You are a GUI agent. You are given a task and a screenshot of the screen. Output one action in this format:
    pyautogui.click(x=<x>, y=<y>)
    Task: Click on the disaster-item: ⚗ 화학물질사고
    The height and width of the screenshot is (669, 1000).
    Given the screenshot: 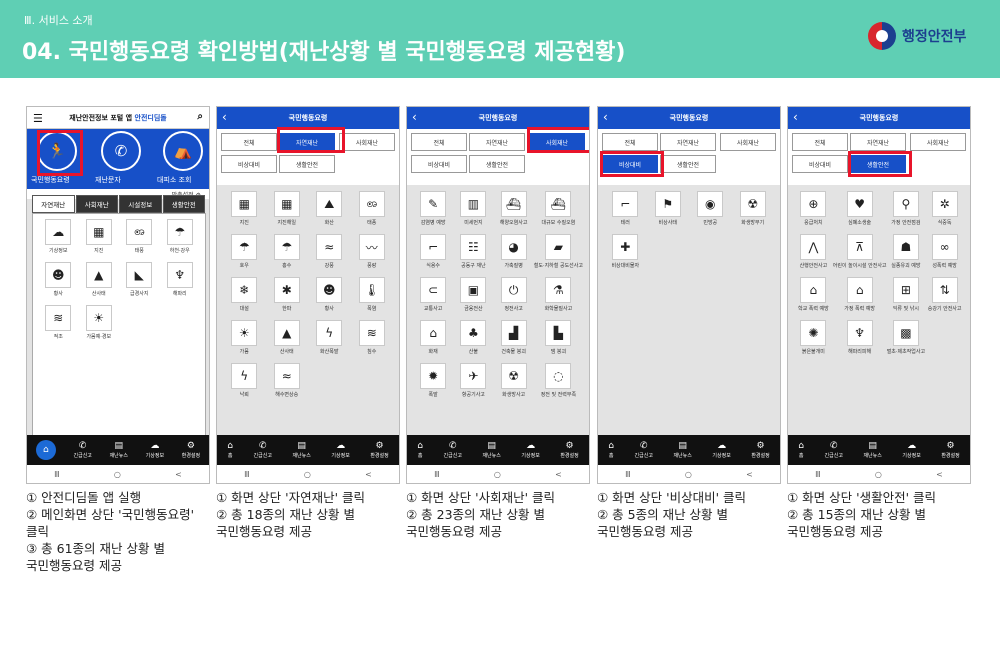 What is the action you would take?
    pyautogui.click(x=558, y=294)
    